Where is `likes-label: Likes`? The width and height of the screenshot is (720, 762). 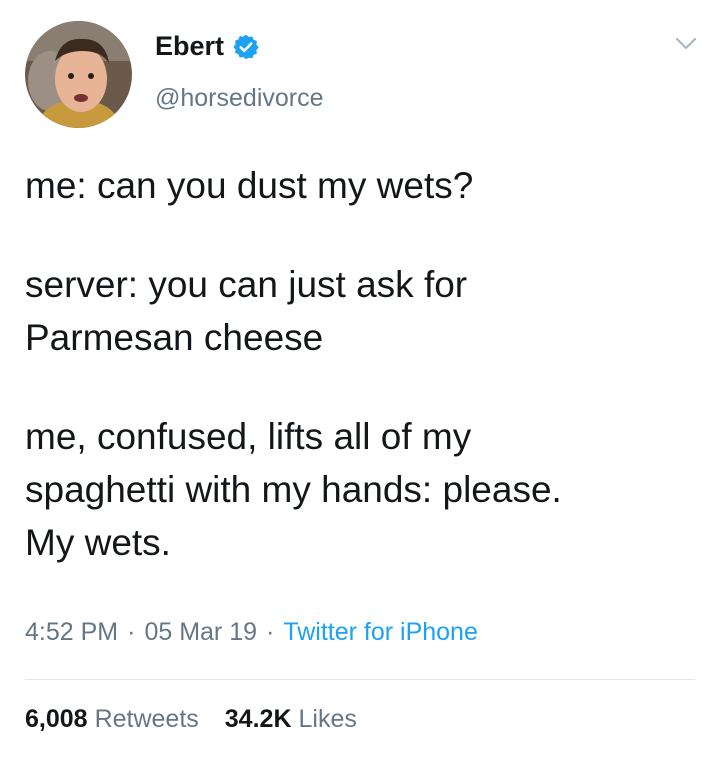
likes-label: Likes is located at coordinates (327, 719).